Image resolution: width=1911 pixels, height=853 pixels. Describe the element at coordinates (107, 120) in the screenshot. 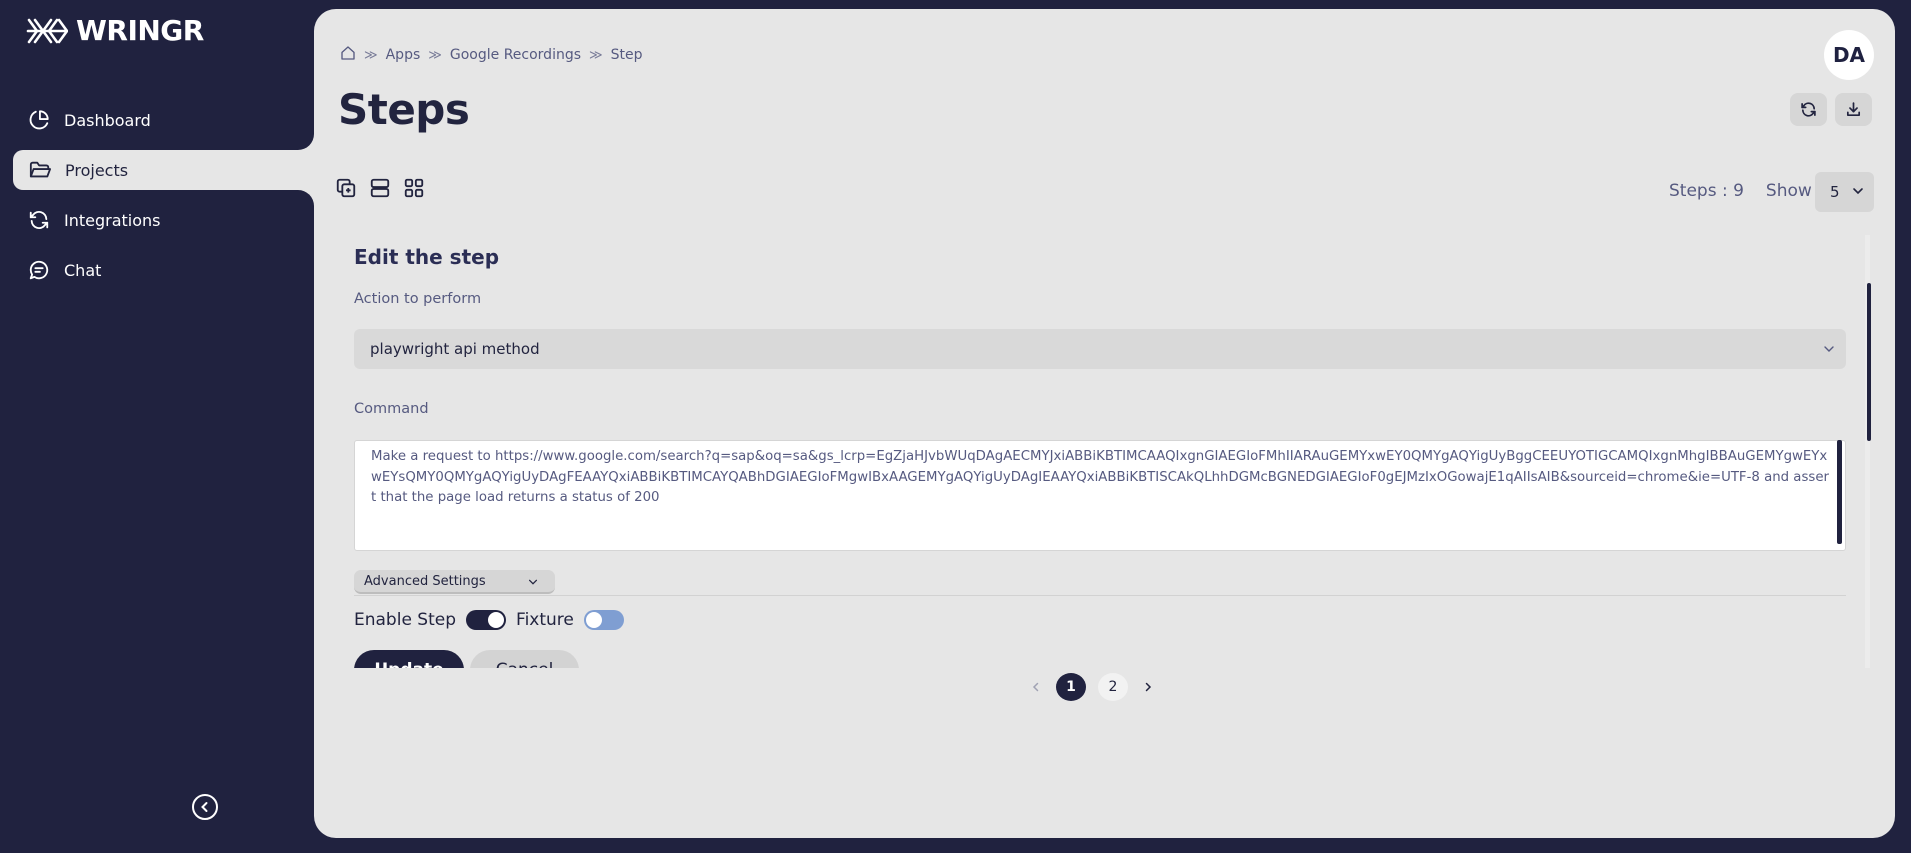

I see `sidebar-item-label: Dashboard` at that location.